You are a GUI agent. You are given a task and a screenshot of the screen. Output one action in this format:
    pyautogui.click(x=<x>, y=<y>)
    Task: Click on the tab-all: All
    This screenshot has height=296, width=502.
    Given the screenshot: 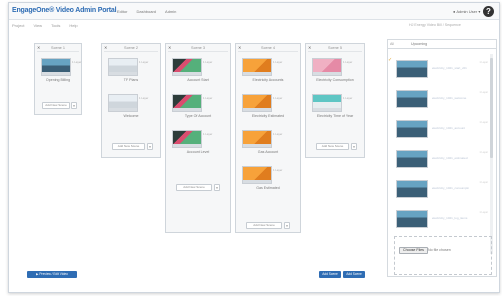 What is the action you would take?
    pyautogui.click(x=392, y=44)
    